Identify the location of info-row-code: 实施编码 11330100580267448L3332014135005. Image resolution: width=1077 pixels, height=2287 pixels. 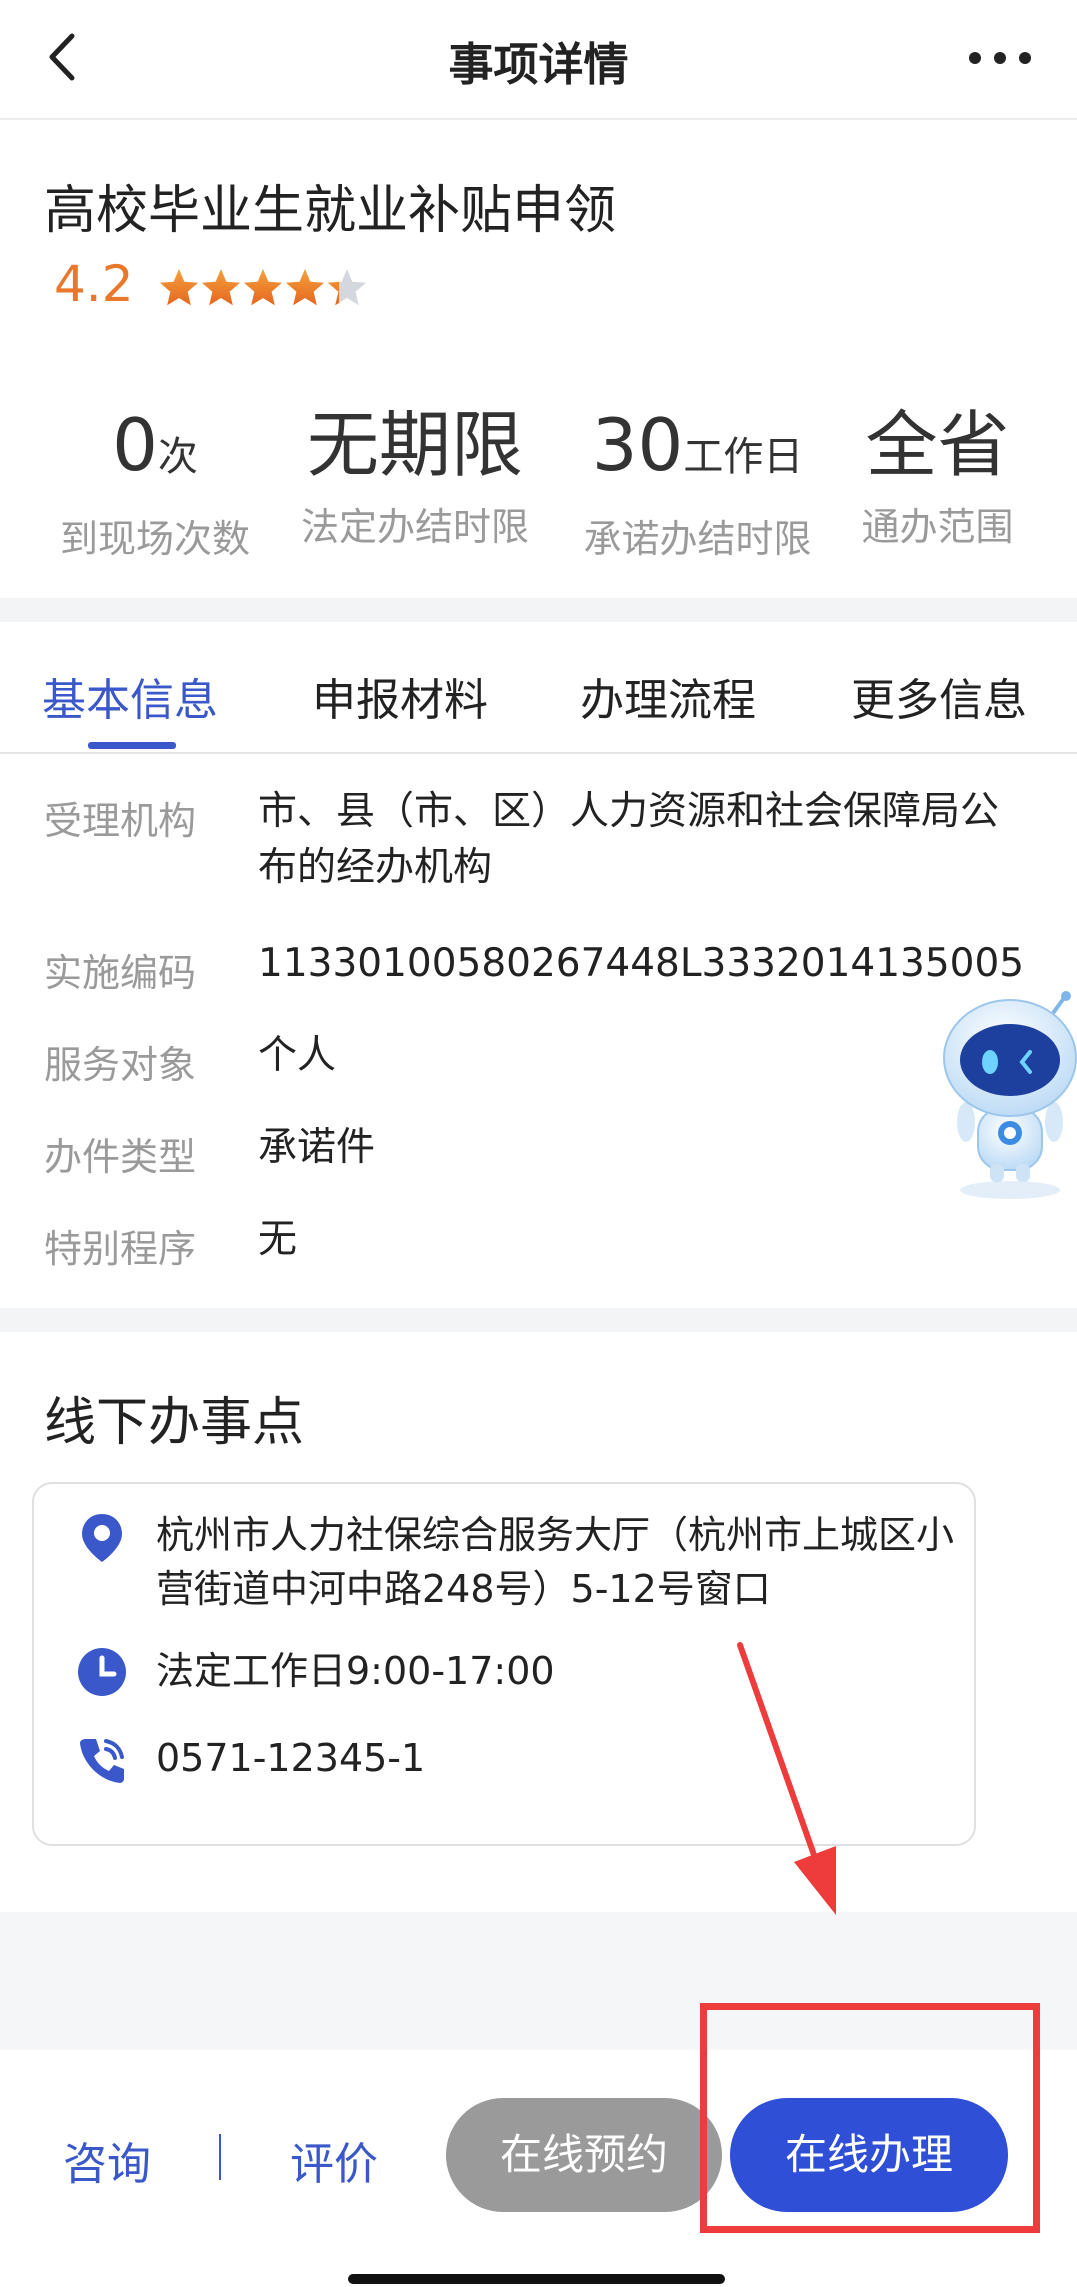
(538, 971).